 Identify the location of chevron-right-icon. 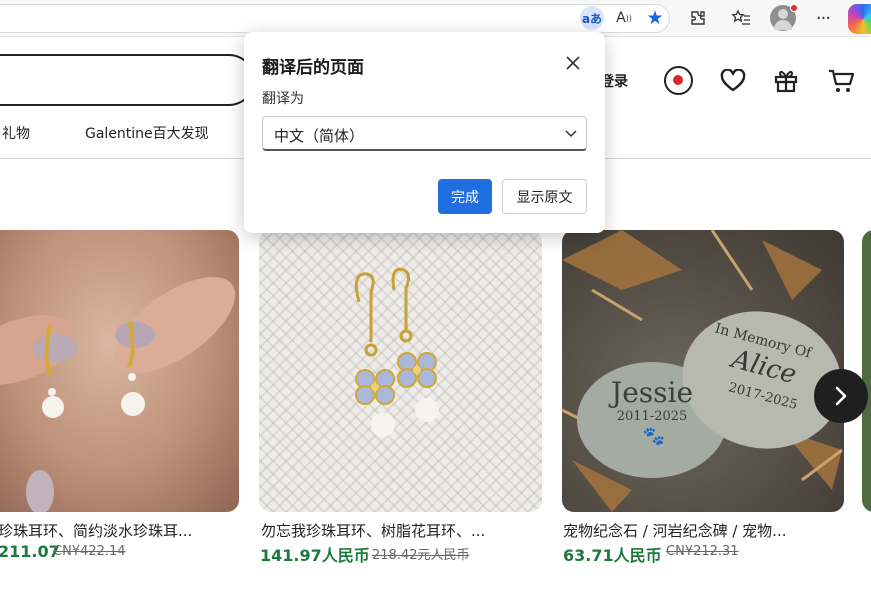
(841, 396).